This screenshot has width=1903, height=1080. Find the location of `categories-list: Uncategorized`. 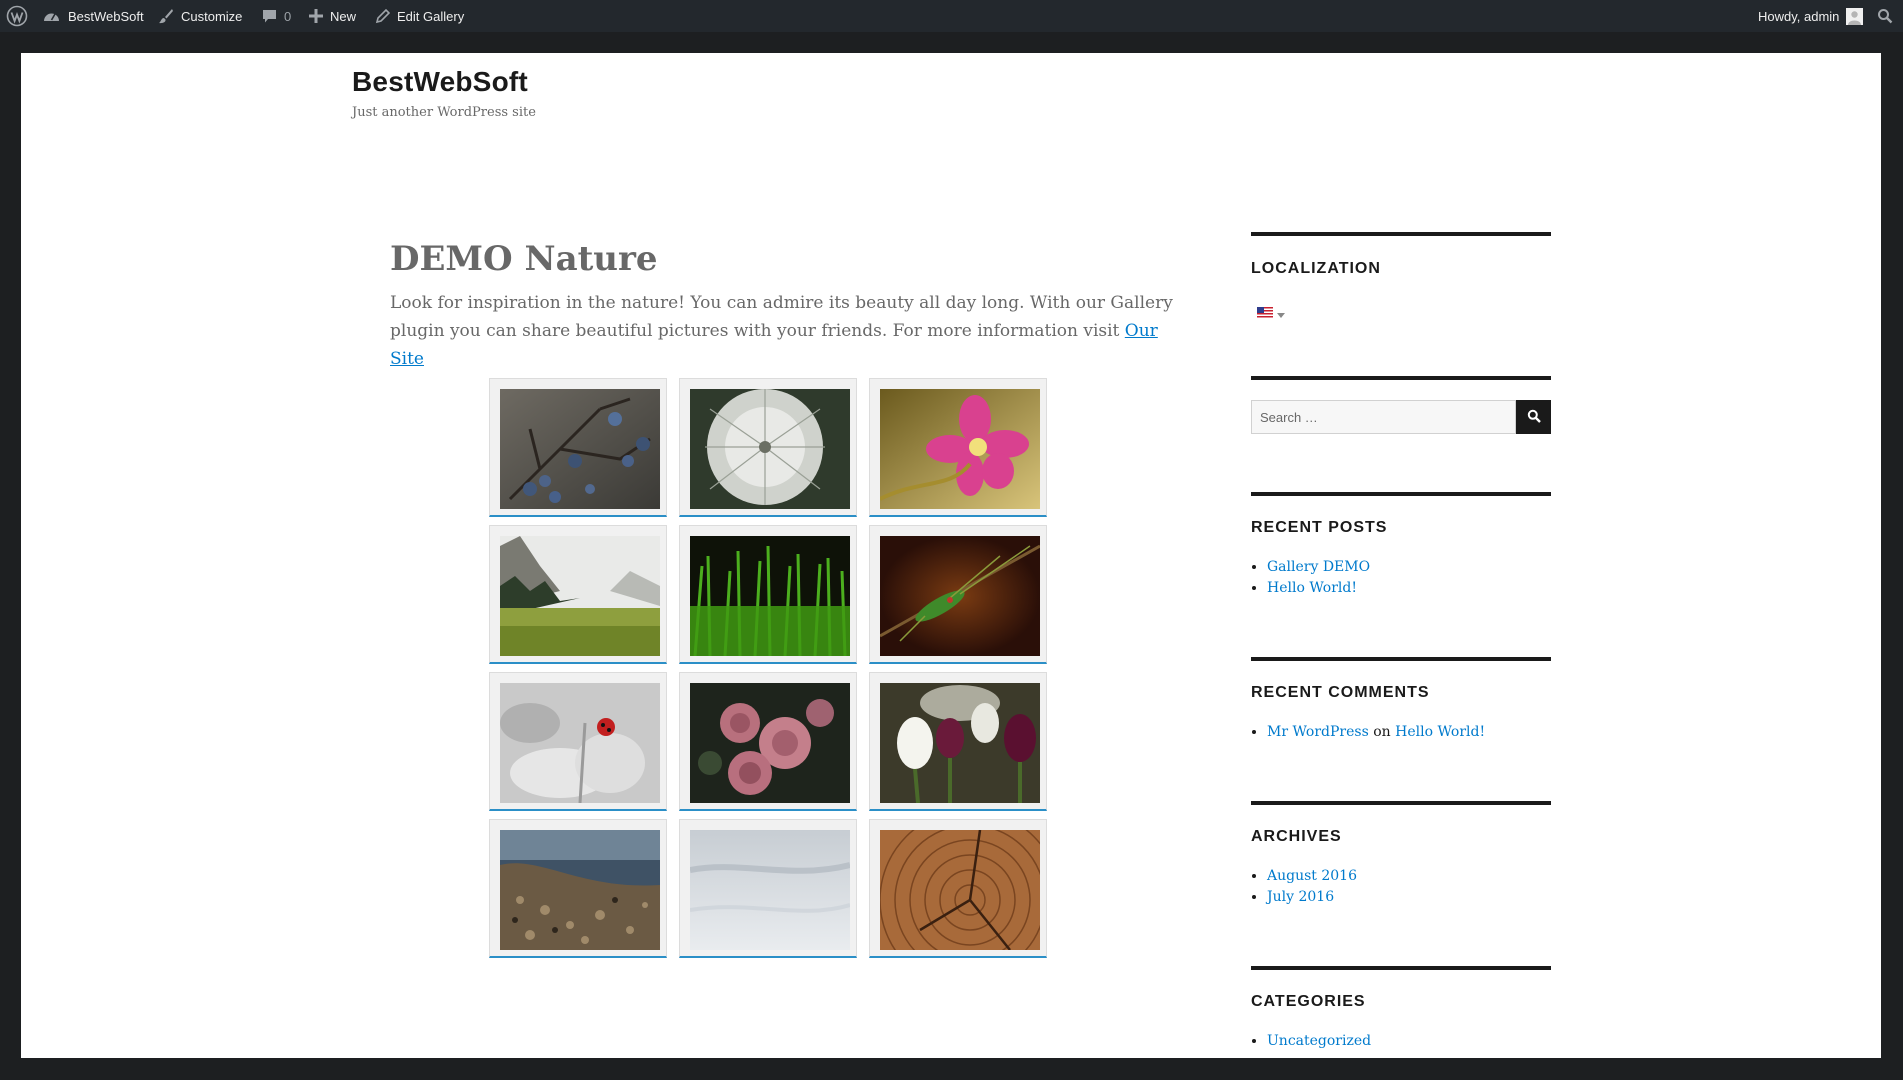

categories-list: Uncategorized is located at coordinates (1311, 1041).